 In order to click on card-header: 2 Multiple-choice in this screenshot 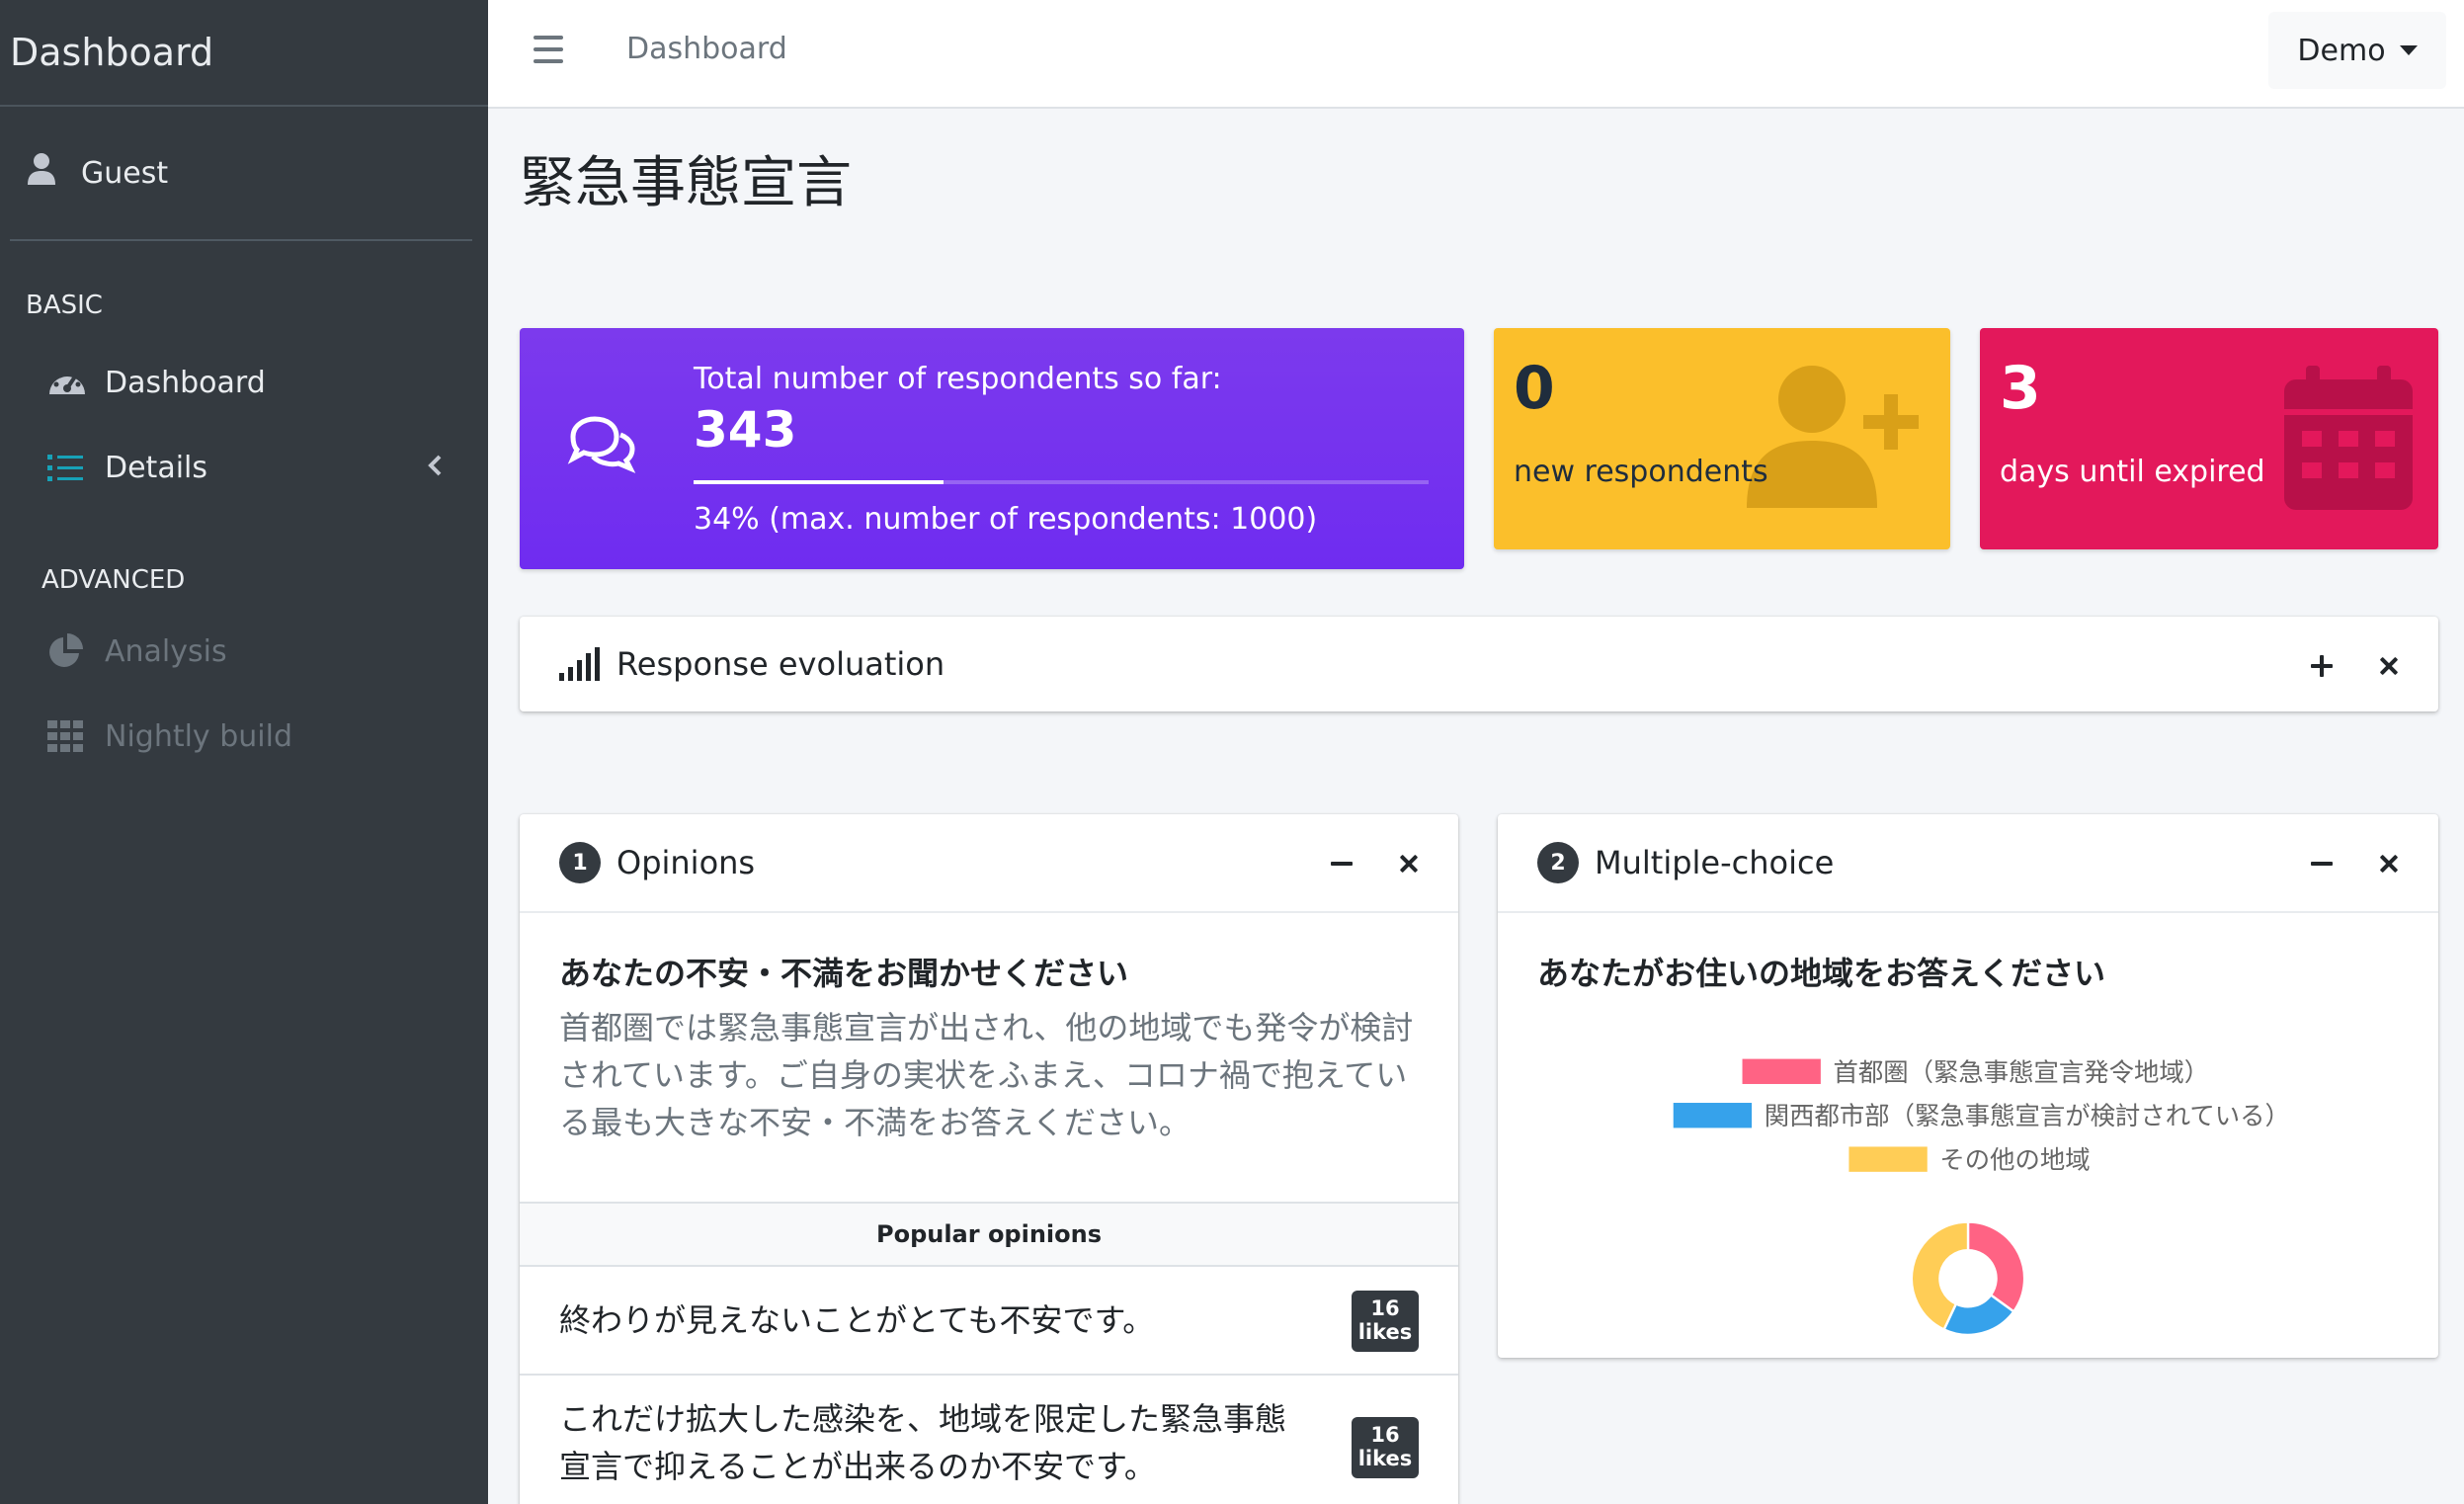, I will do `click(1968, 862)`.